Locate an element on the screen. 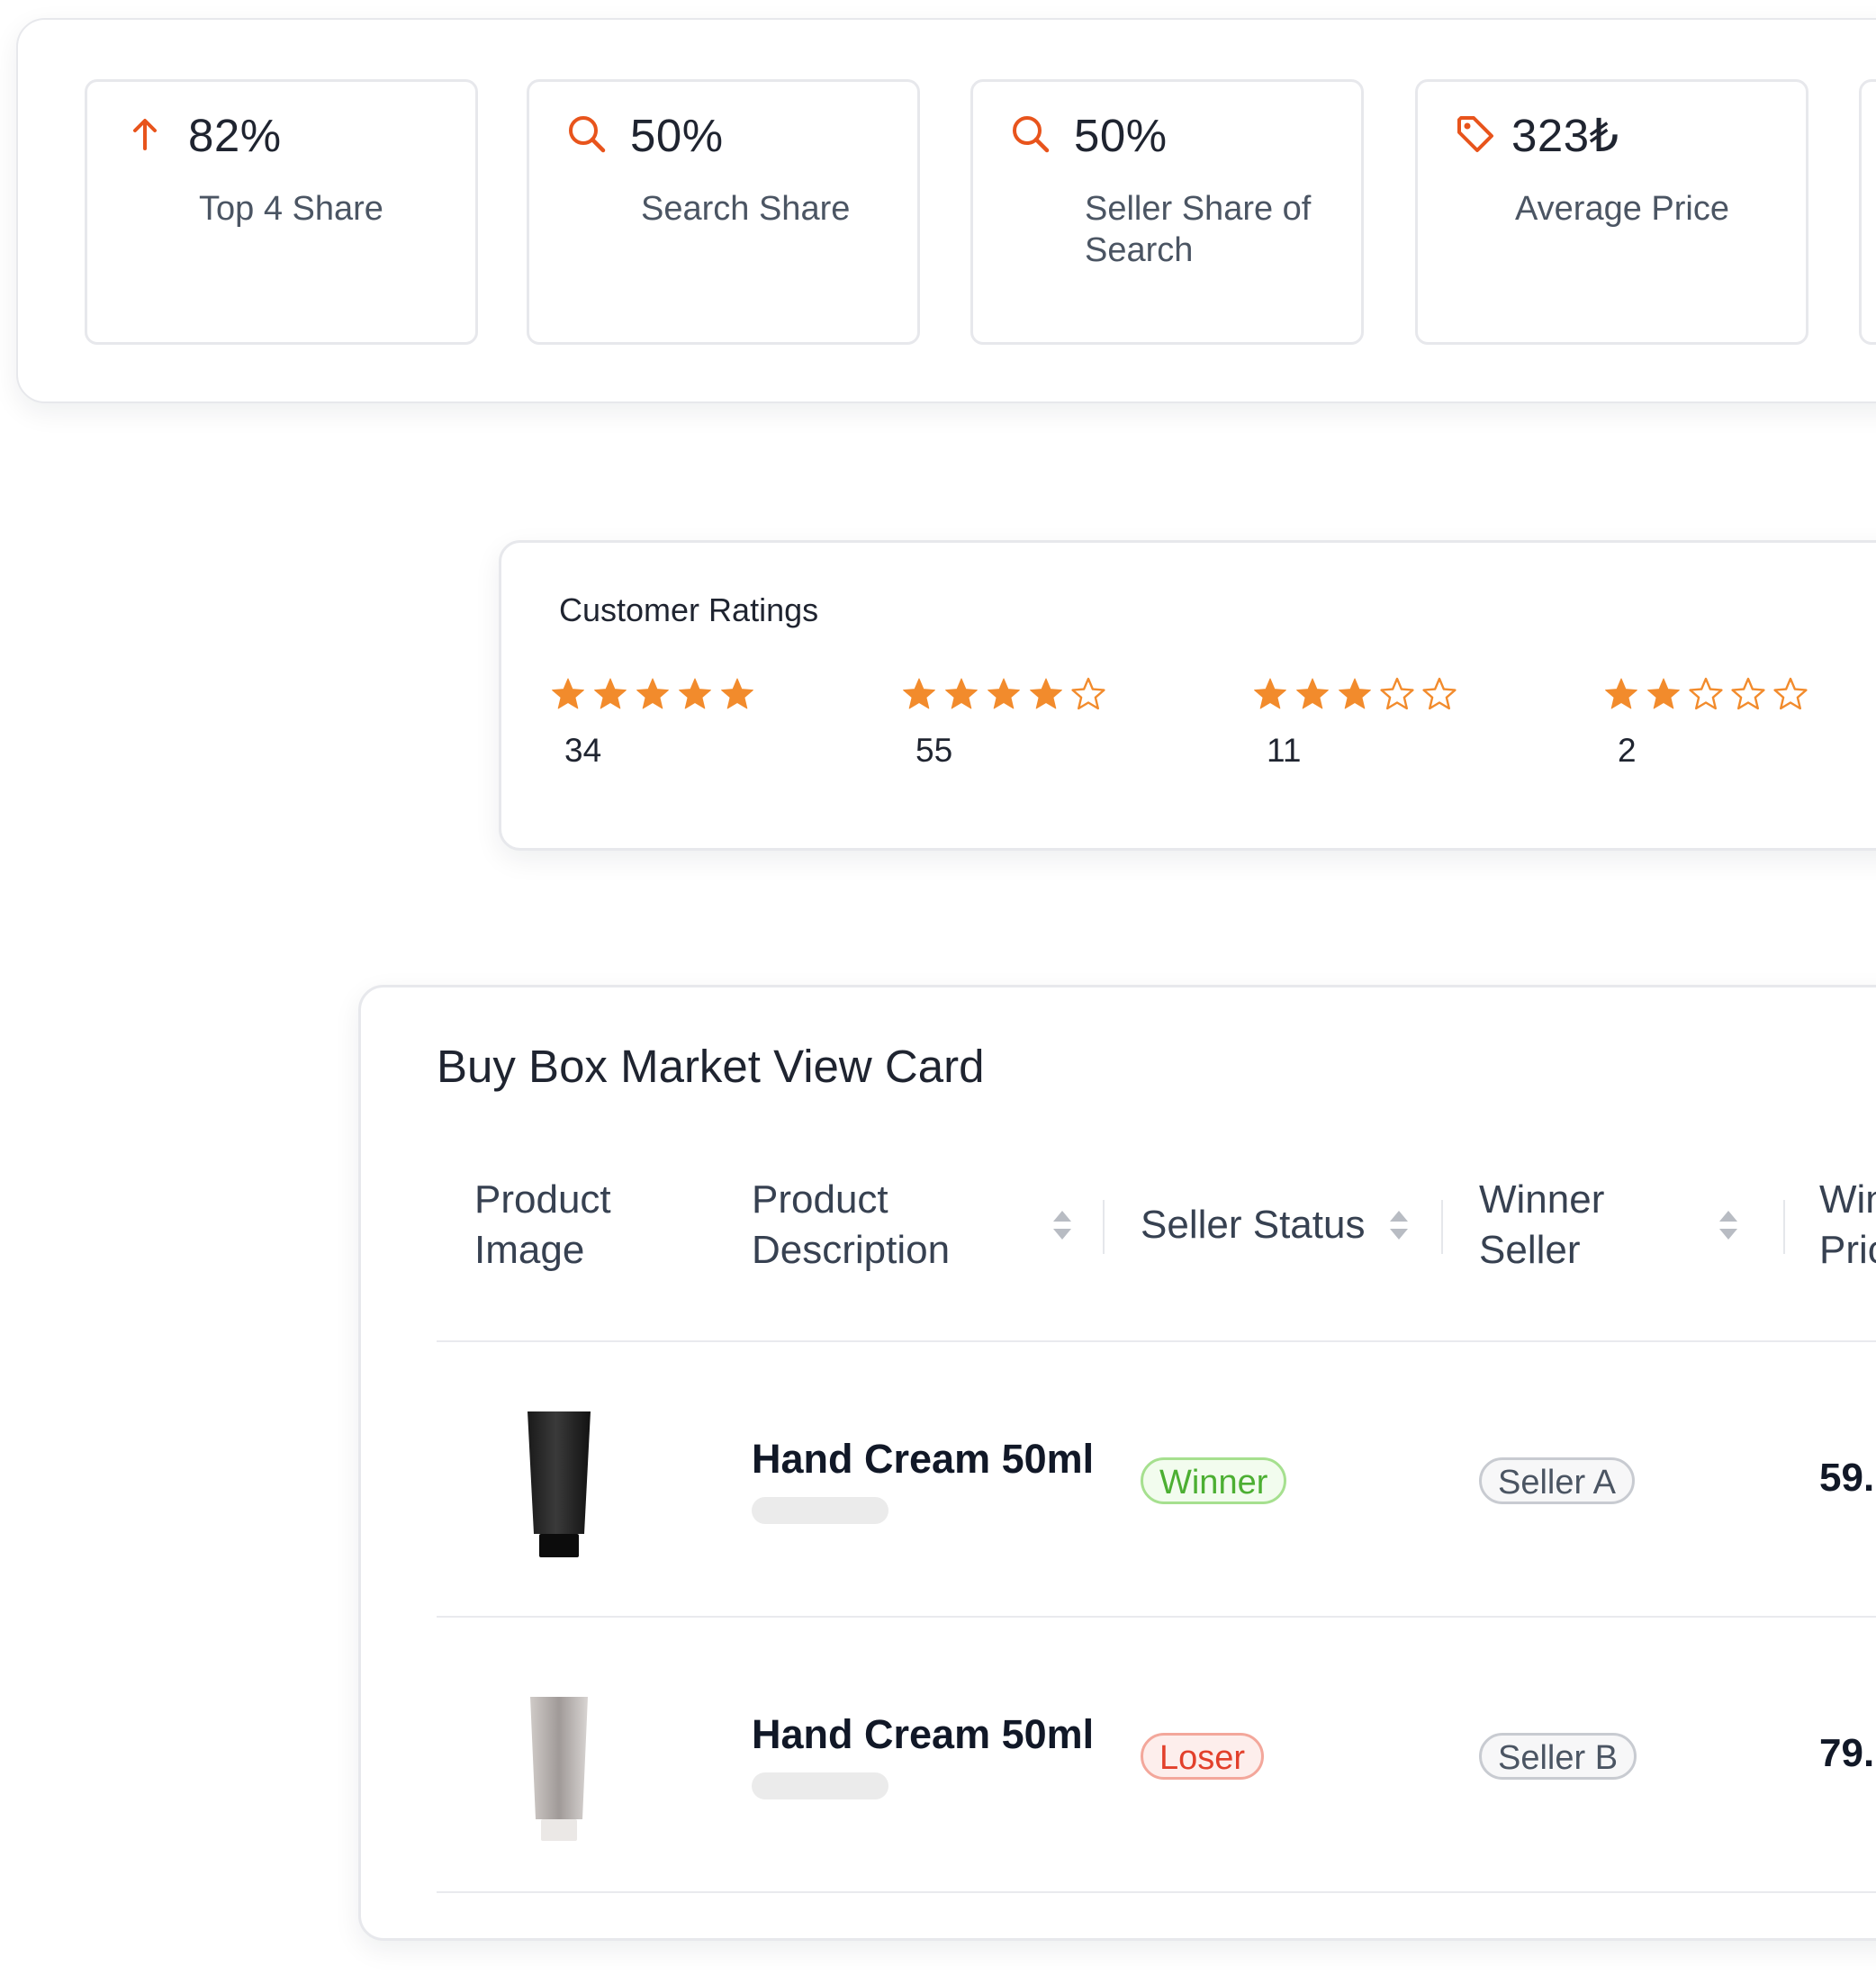 The image size is (1876, 1984). status-badge-winner: Winner is located at coordinates (1214, 1480).